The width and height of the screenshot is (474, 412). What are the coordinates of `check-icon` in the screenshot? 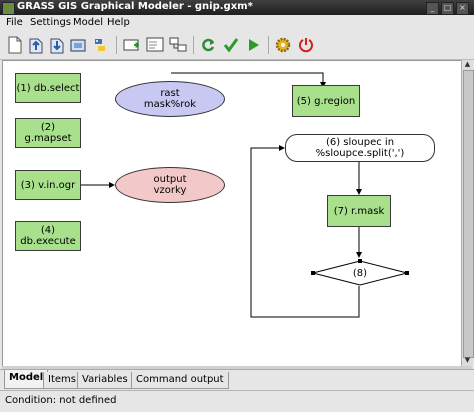 It's located at (231, 45).